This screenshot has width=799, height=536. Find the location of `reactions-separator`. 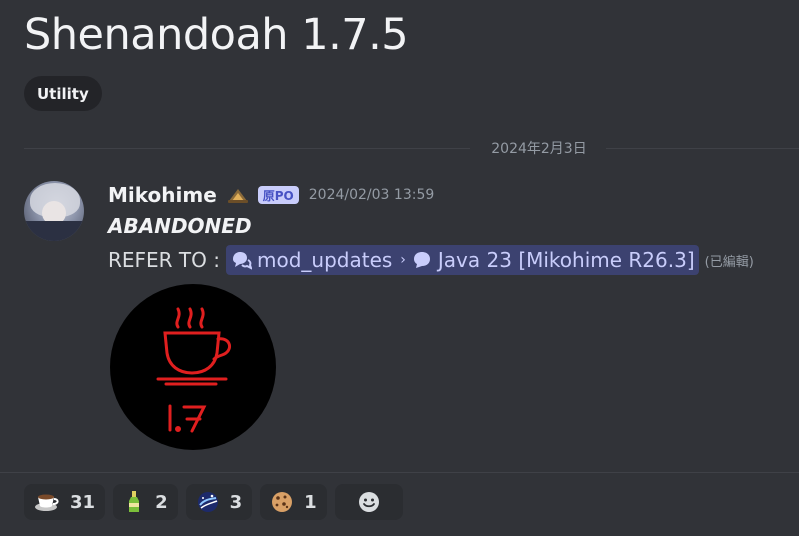

reactions-separator is located at coordinates (399, 472).